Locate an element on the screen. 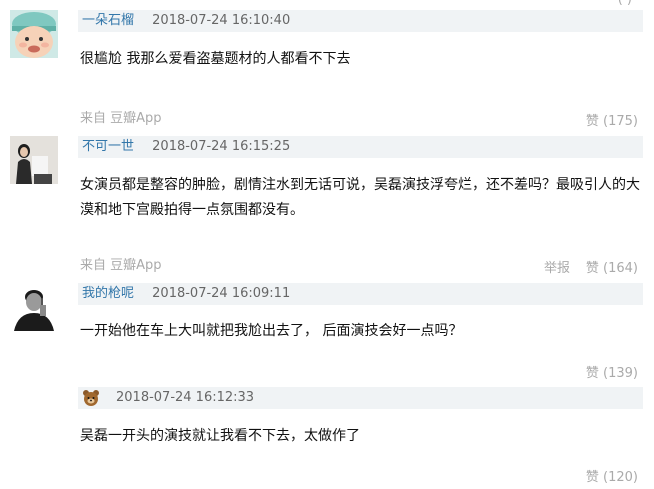 This screenshot has height=489, width=654. vote-button: 赞 (120) is located at coordinates (612, 475).